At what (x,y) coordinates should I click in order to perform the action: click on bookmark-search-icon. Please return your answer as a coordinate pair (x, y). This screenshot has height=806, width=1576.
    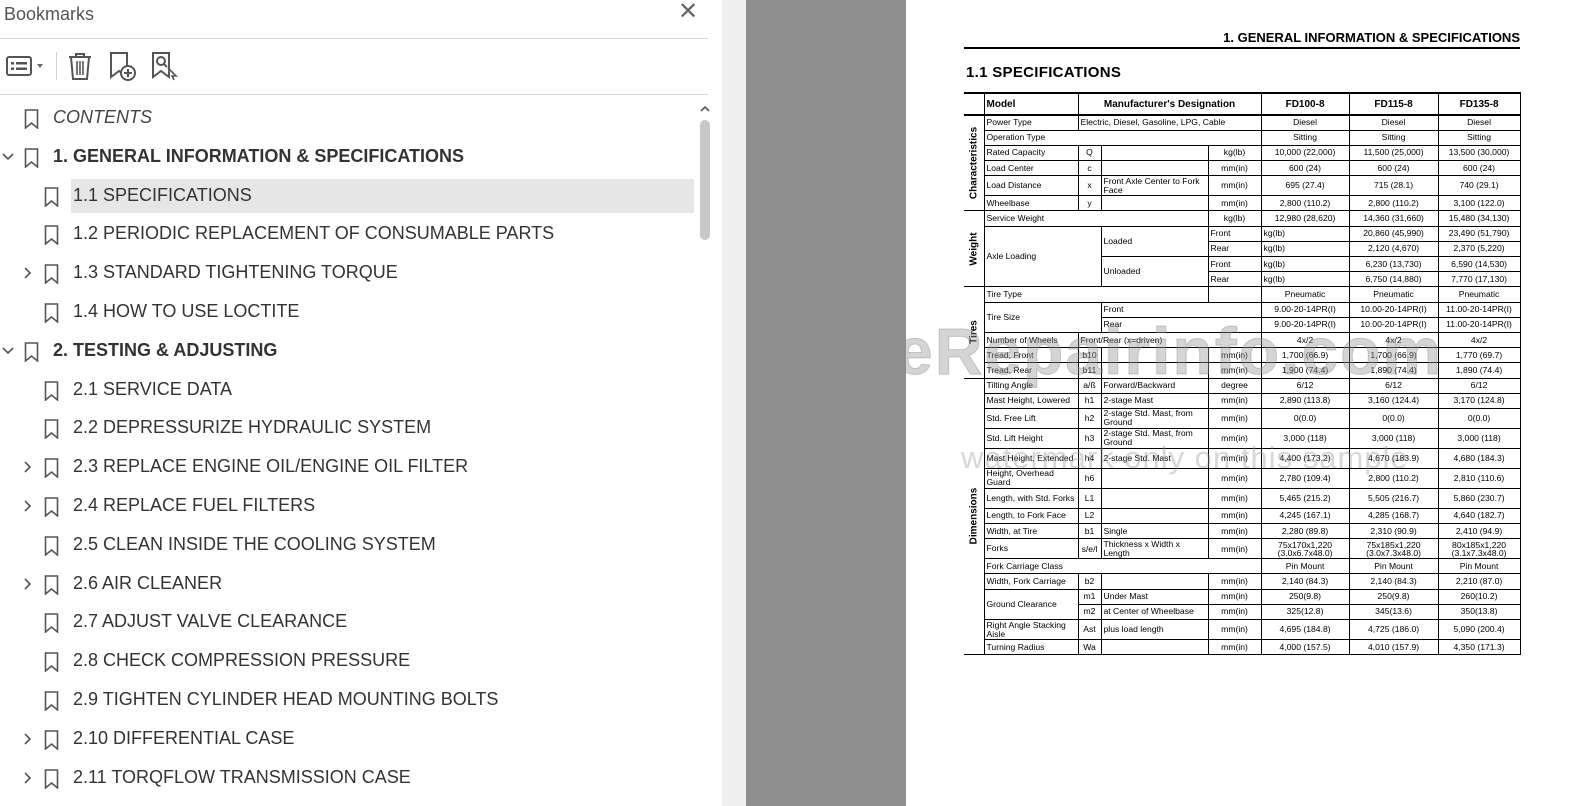
    Looking at the image, I should click on (165, 66).